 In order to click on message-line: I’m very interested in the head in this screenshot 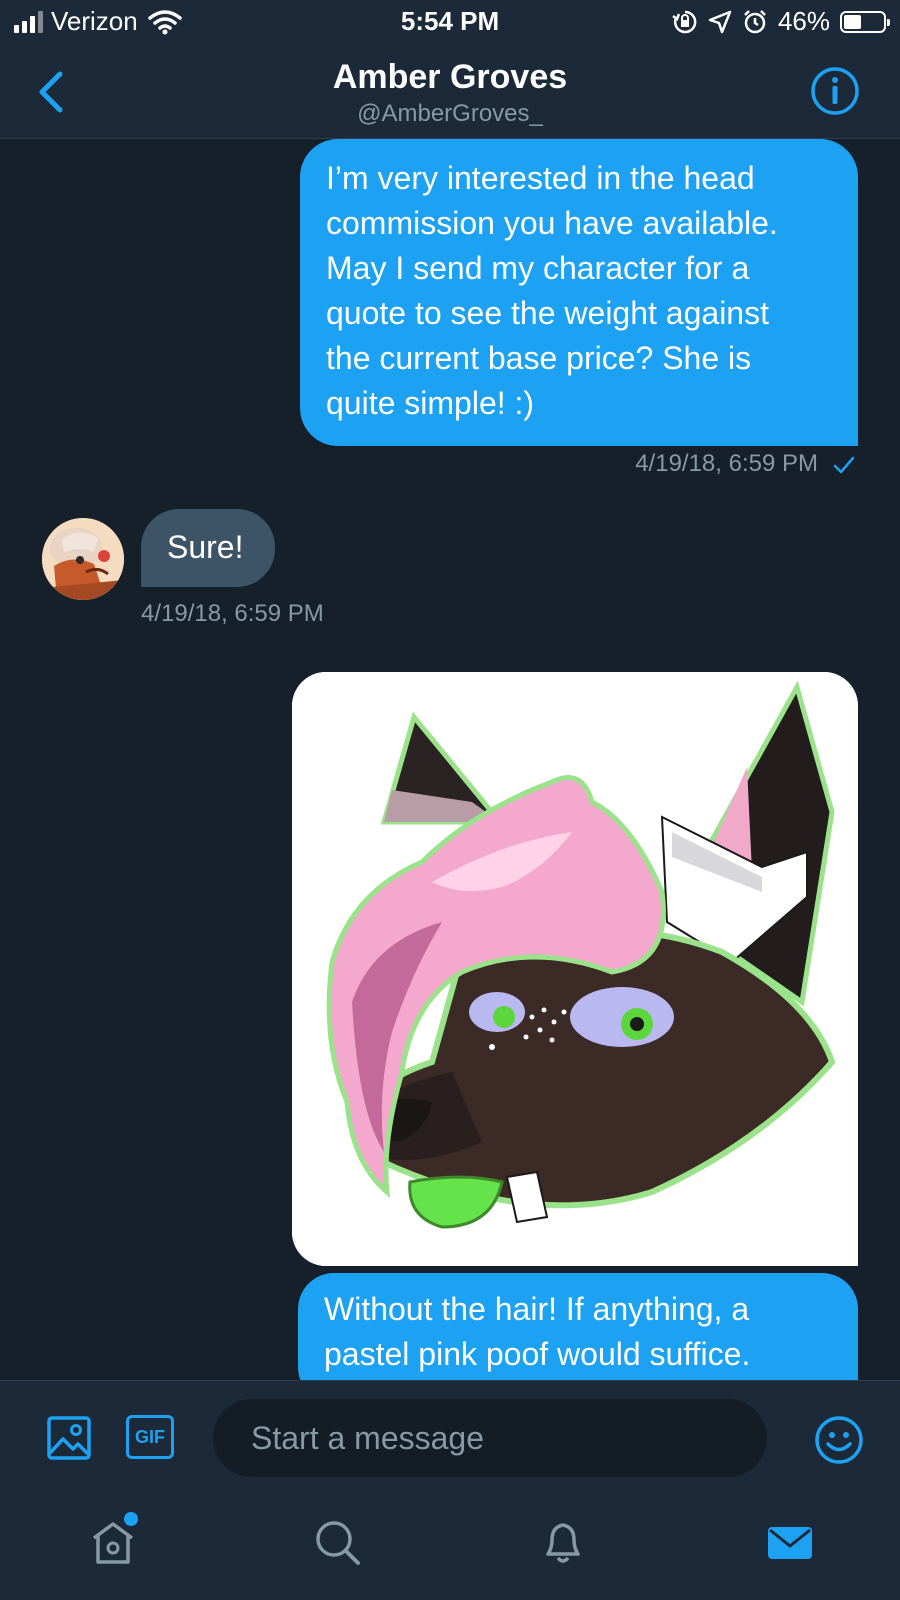, I will do `click(540, 178)`.